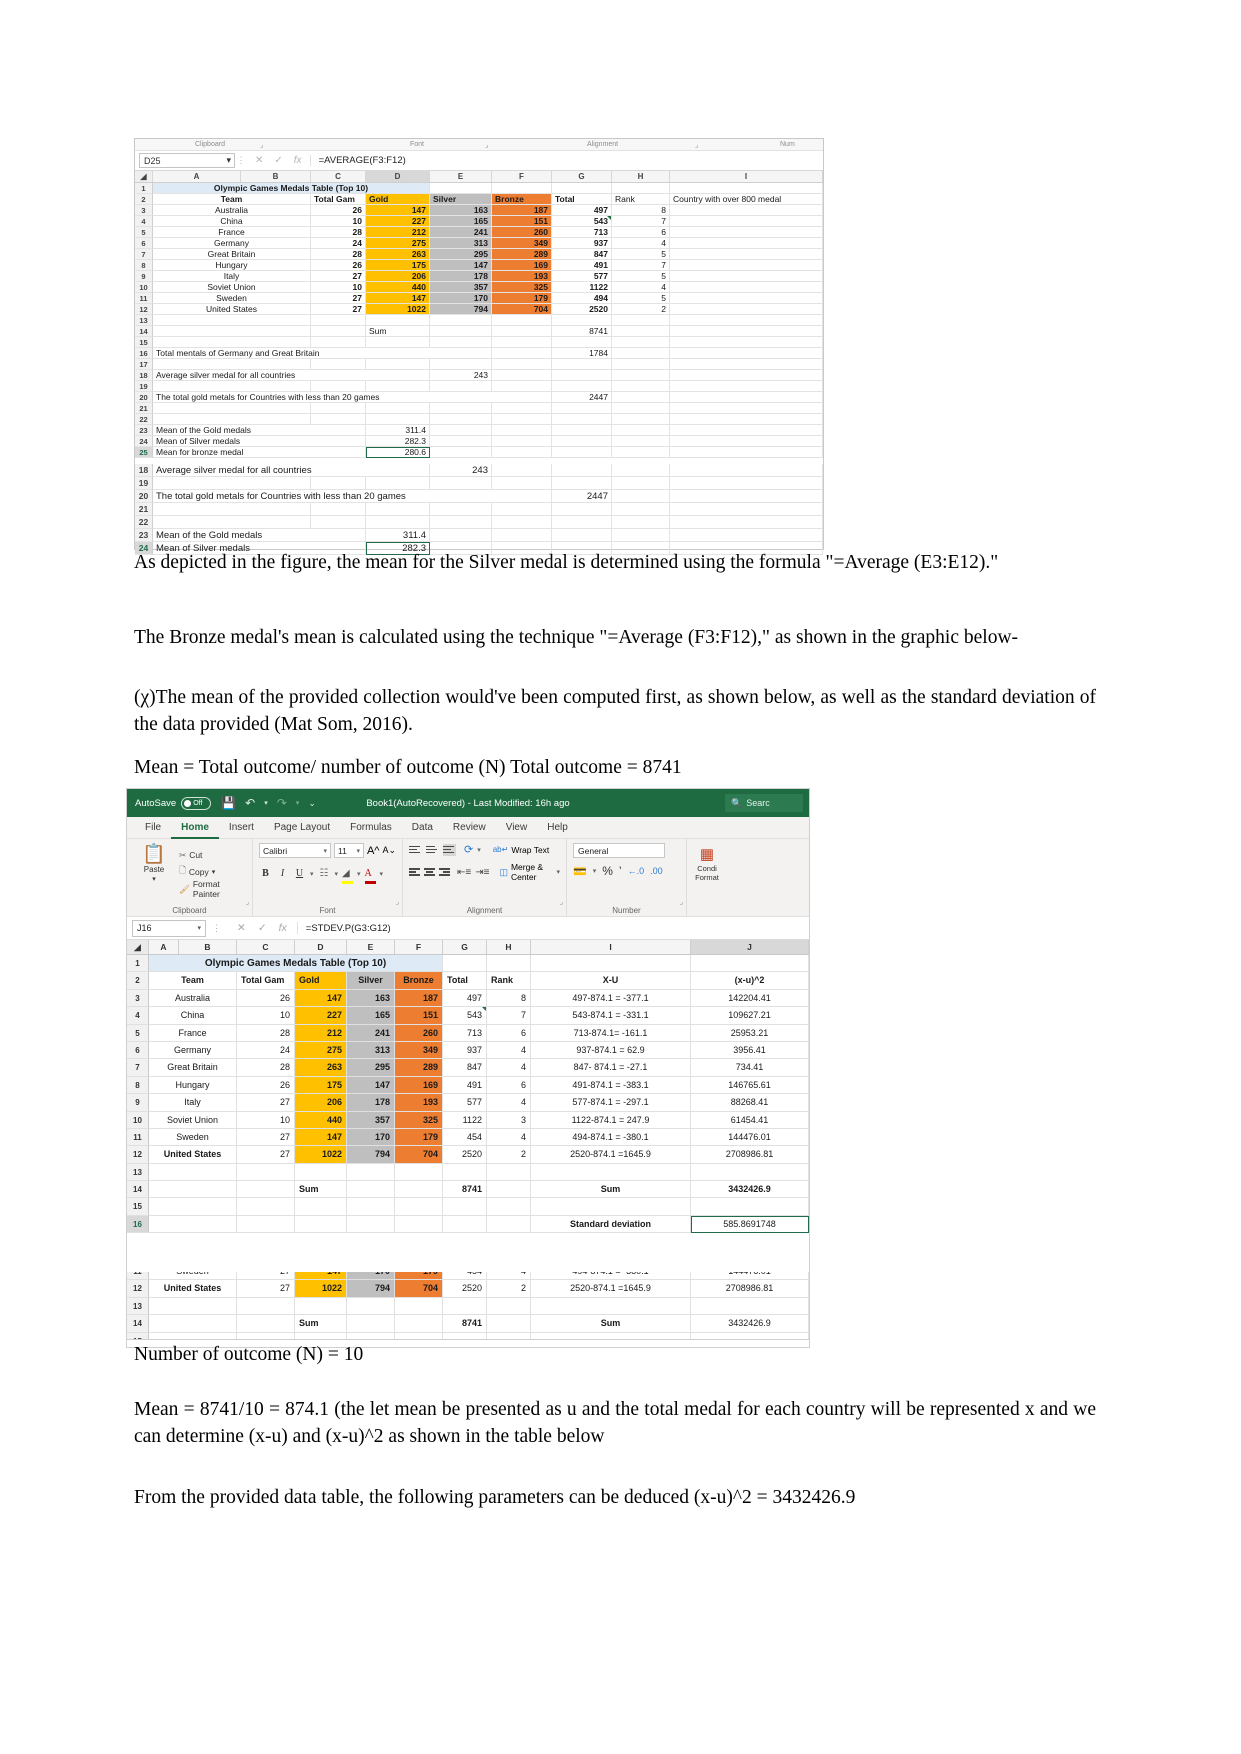  Describe the element at coordinates (144, 221) in the screenshot. I see `fig1-rowhdr: 4` at that location.